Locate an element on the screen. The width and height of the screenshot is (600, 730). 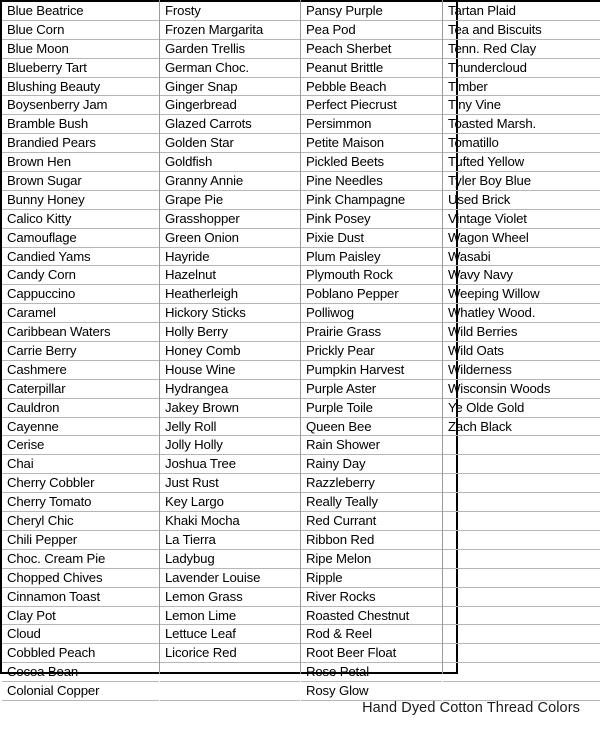
table-cell: Carrie Berry is located at coordinates (80, 351).